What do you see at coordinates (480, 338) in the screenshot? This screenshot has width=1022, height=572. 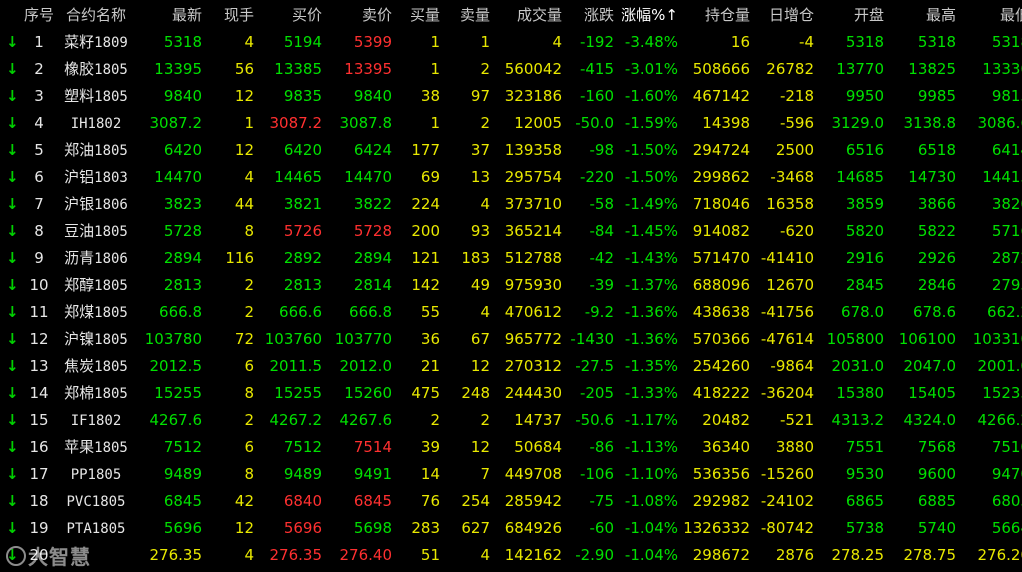 I see `cell-ask-volume: 67` at bounding box center [480, 338].